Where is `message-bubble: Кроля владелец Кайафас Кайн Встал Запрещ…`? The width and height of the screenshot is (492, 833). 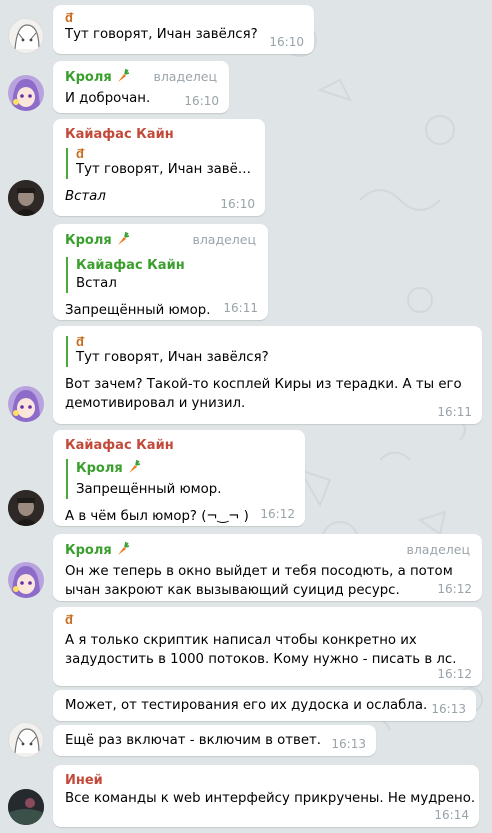
message-bubble: Кроля владелец Кайафас Кайн Встал Запрещ… is located at coordinates (160, 272).